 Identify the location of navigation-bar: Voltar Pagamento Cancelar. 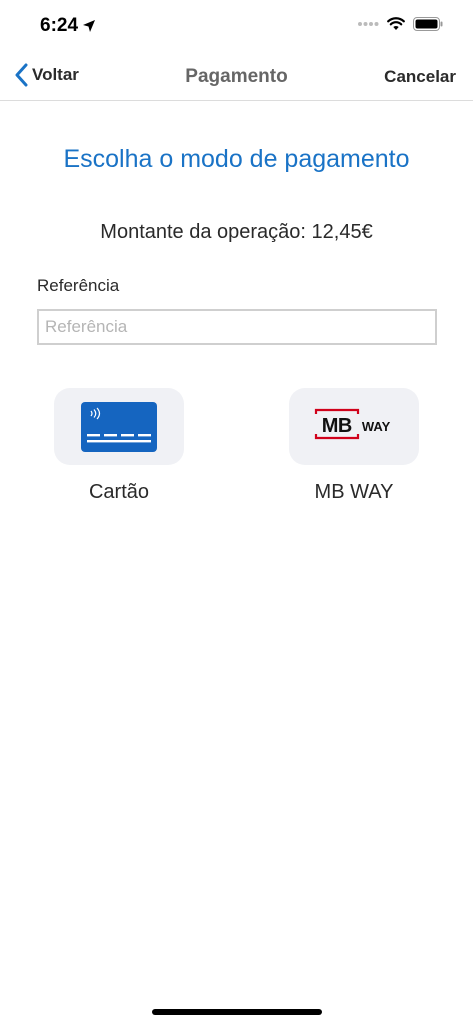
(236, 76).